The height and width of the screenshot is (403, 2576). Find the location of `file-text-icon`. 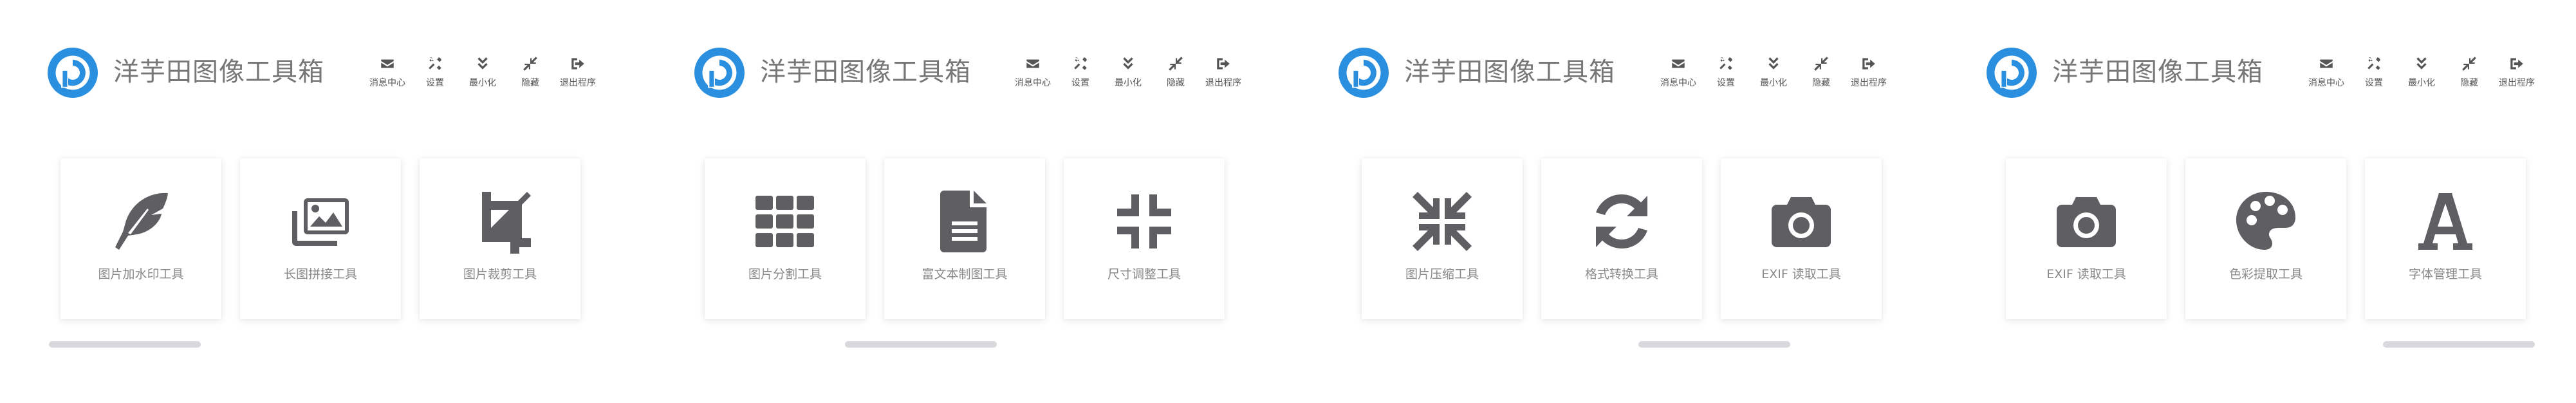

file-text-icon is located at coordinates (964, 221).